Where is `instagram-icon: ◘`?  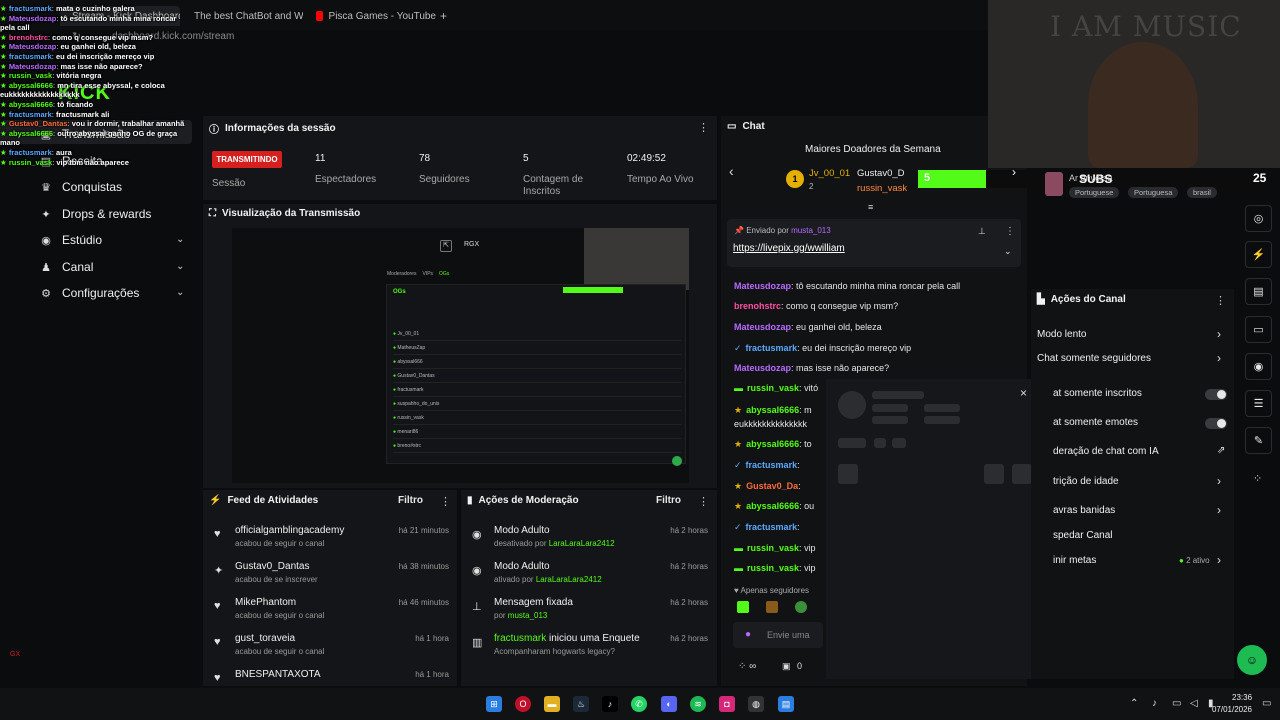
instagram-icon: ◘ is located at coordinates (727, 704).